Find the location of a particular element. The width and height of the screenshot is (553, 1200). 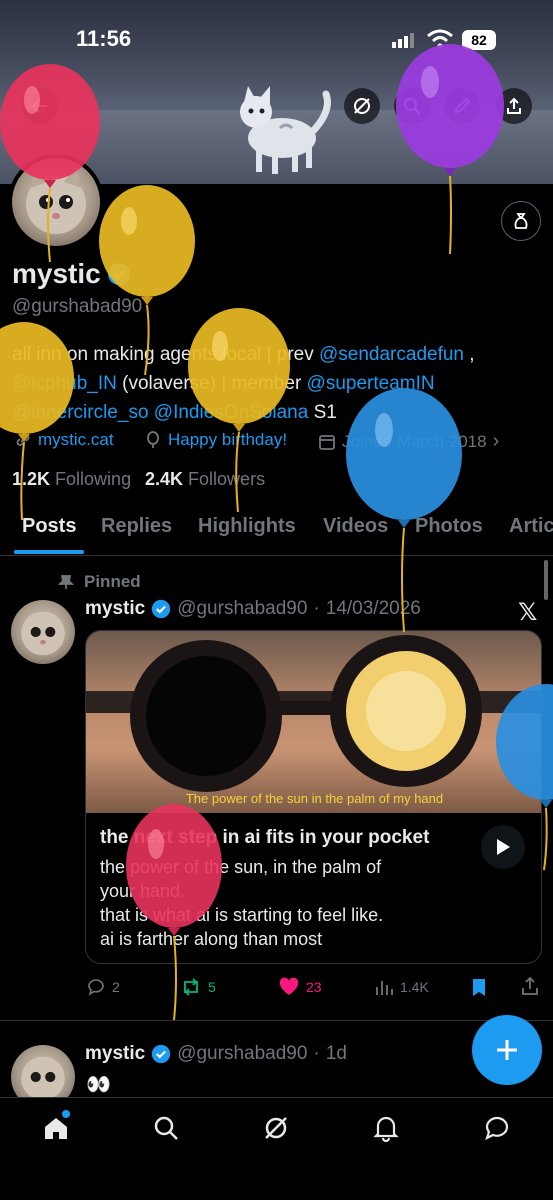

nav-notifications is located at coordinates (386, 1130).